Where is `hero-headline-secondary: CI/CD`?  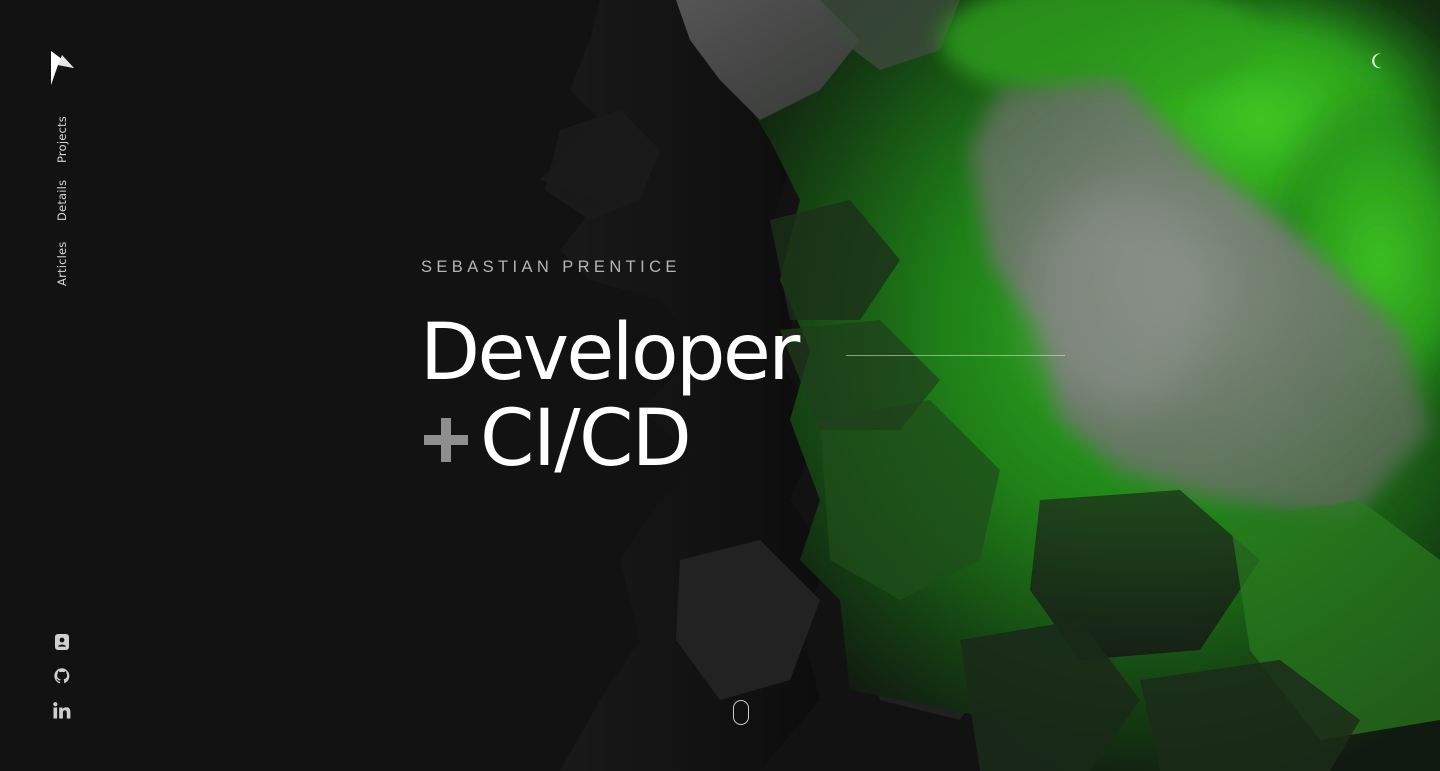 hero-headline-secondary: CI/CD is located at coordinates (586, 439).